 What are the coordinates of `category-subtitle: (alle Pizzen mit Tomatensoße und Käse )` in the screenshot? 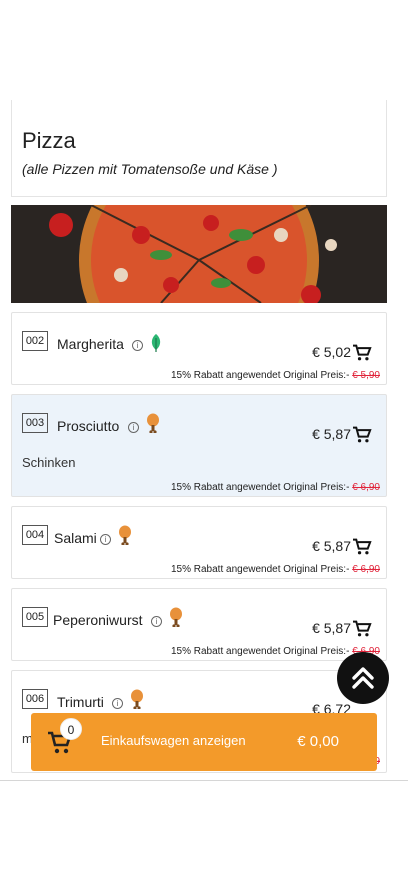 It's located at (150, 169).